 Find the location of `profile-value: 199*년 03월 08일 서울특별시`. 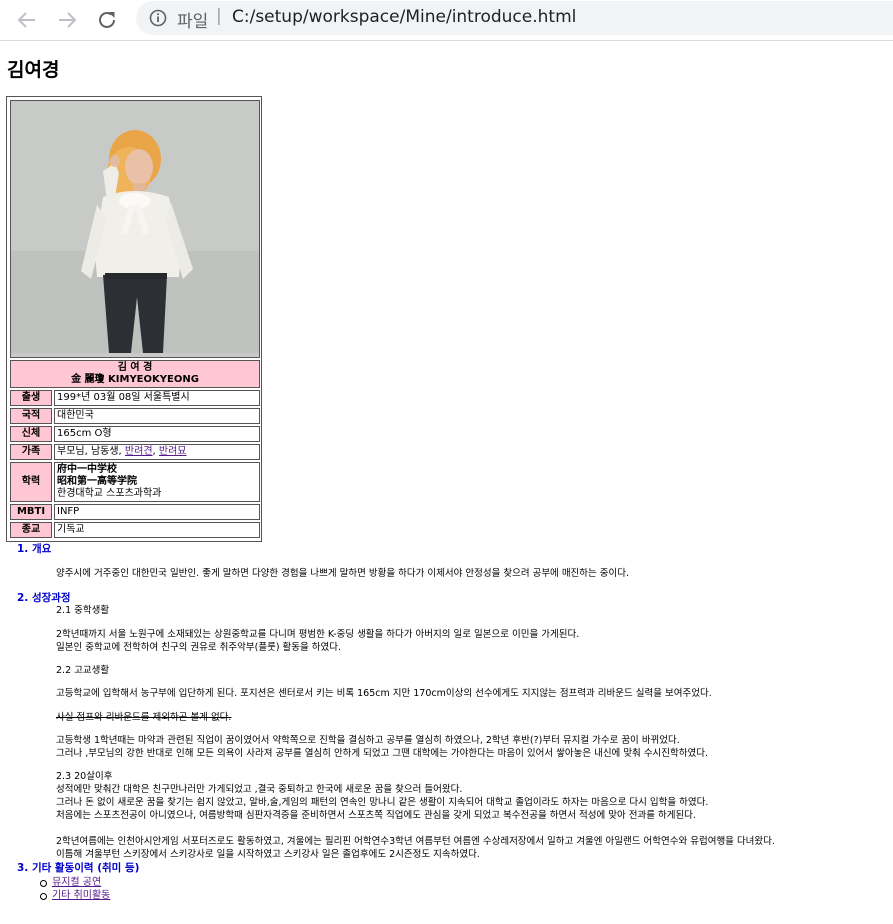

profile-value: 199*년 03월 08일 서울특별시 is located at coordinates (157, 398).